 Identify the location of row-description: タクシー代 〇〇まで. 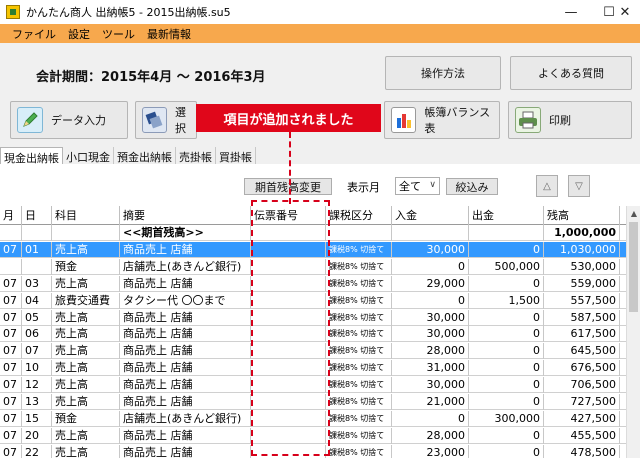
(185, 300).